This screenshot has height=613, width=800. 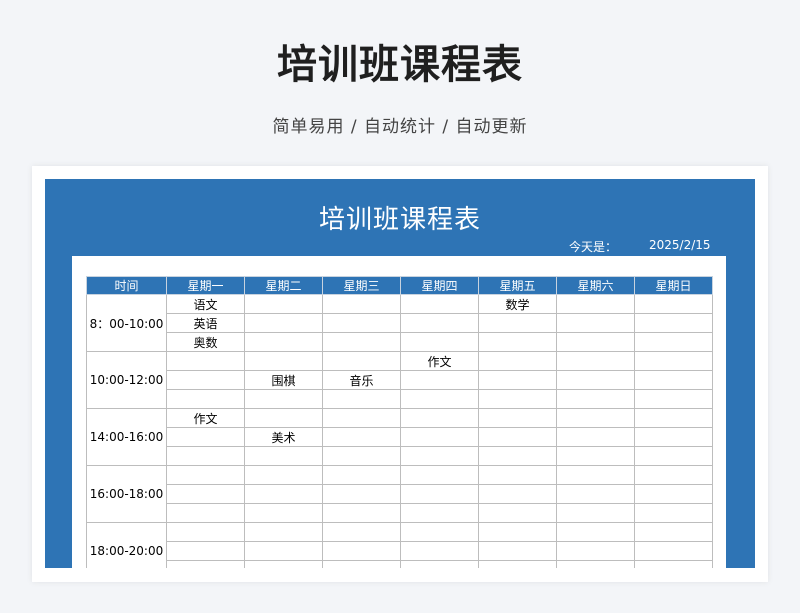 What do you see at coordinates (361, 380) in the screenshot?
I see `course-cell: 音乐` at bounding box center [361, 380].